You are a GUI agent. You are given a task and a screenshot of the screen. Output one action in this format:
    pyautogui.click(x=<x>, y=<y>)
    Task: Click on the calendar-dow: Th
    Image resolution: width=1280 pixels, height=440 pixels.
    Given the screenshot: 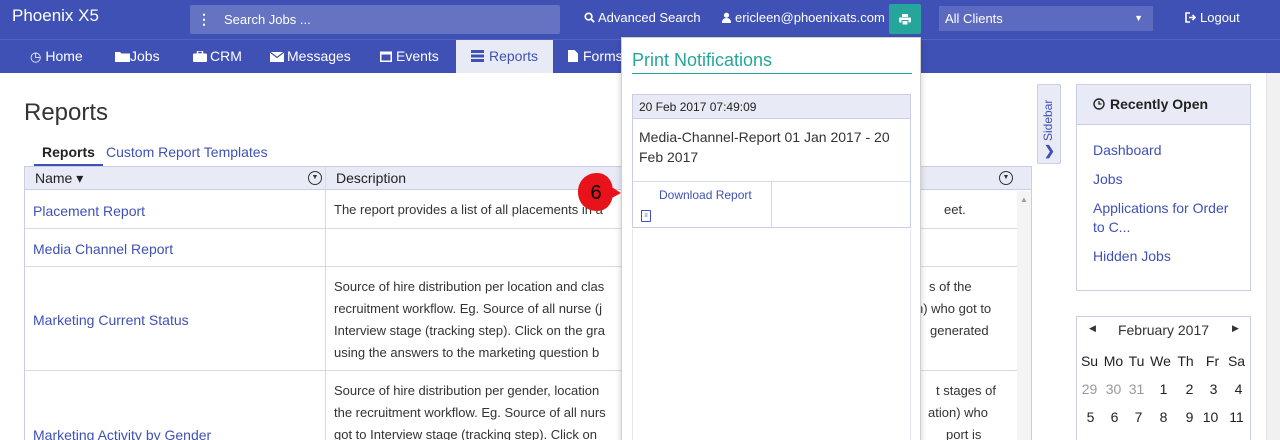 What is the action you would take?
    pyautogui.click(x=1185, y=361)
    